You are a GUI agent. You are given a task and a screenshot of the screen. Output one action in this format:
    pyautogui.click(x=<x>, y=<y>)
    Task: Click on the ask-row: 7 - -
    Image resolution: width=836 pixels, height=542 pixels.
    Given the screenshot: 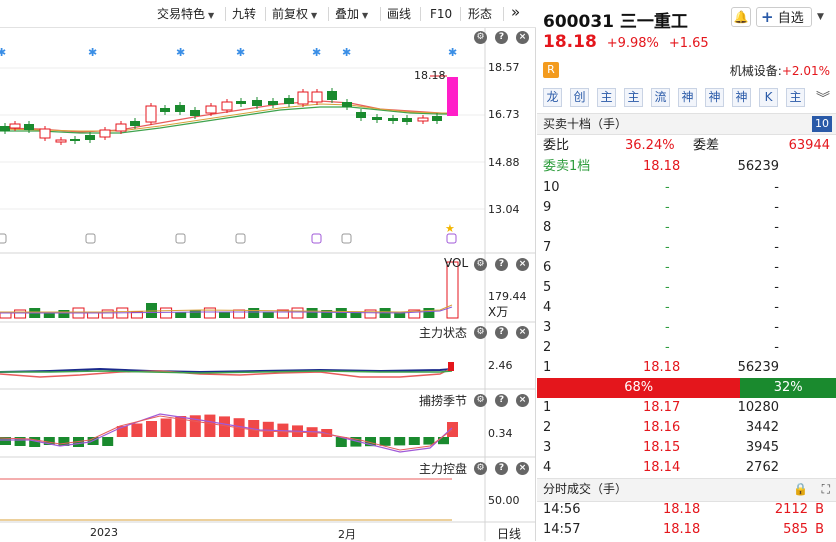 What is the action you would take?
    pyautogui.click(x=686, y=248)
    